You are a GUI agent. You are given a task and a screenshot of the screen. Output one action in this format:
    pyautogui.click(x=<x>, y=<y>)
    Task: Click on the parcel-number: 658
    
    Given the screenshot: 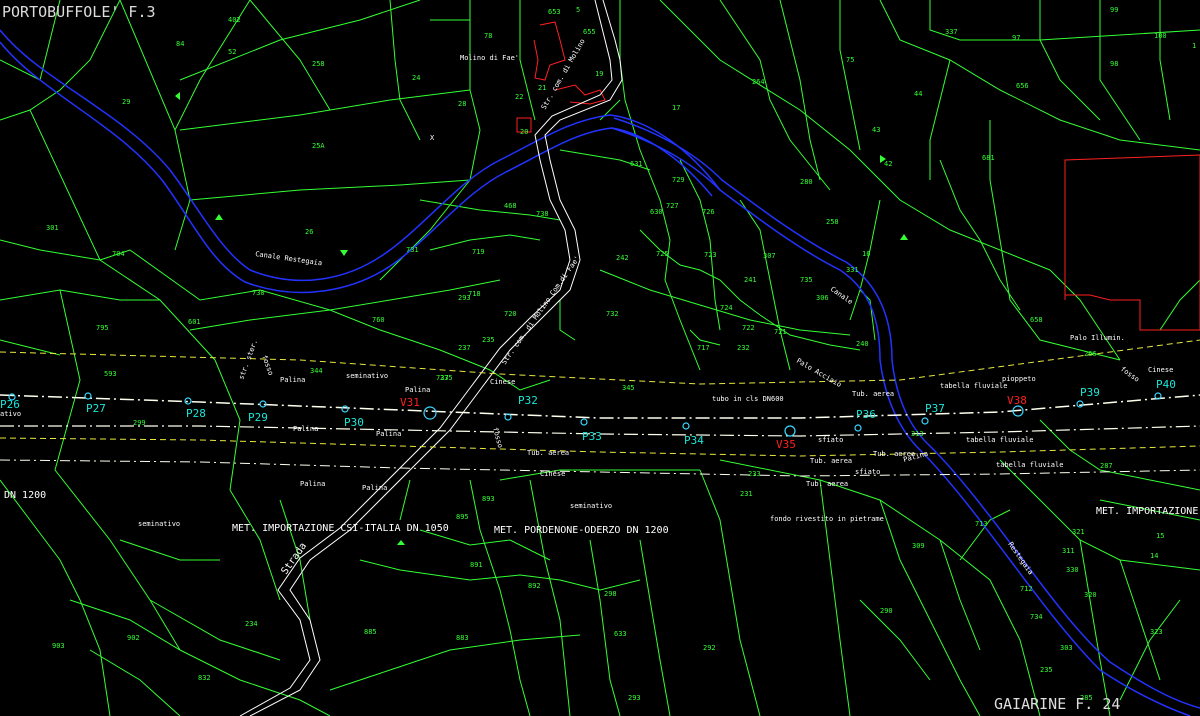 What is the action you would take?
    pyautogui.click(x=1036, y=320)
    